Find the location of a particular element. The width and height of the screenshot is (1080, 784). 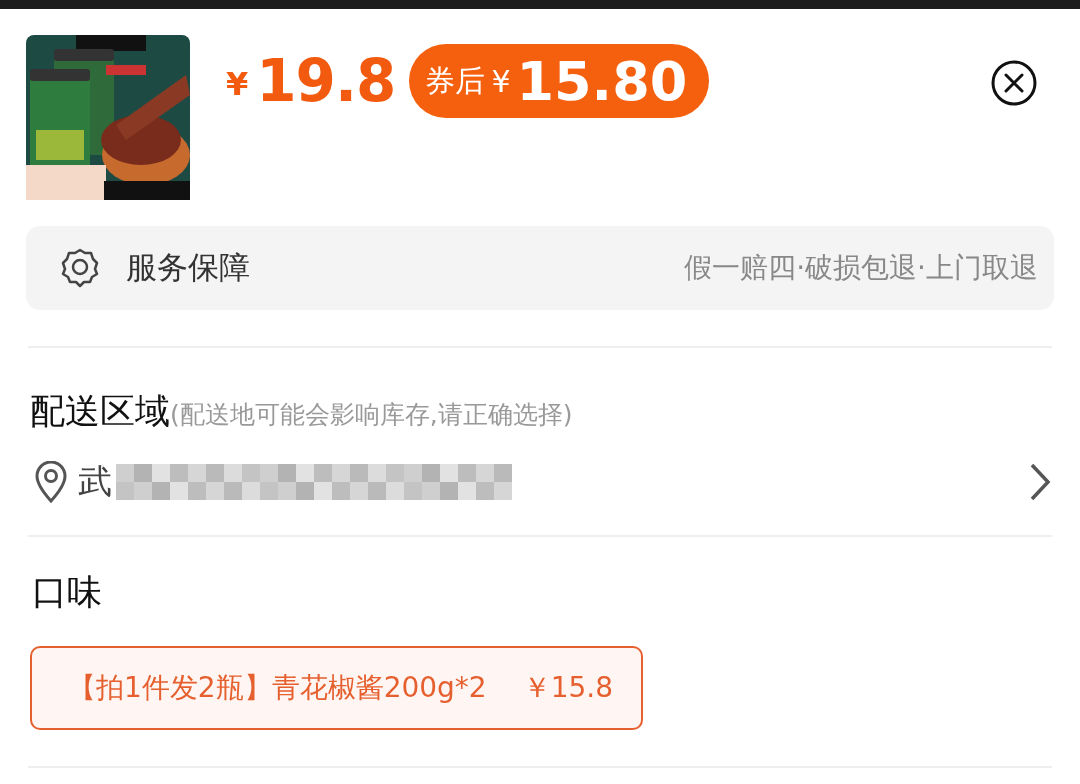

currency-symbol: ¥ is located at coordinates (237, 84).